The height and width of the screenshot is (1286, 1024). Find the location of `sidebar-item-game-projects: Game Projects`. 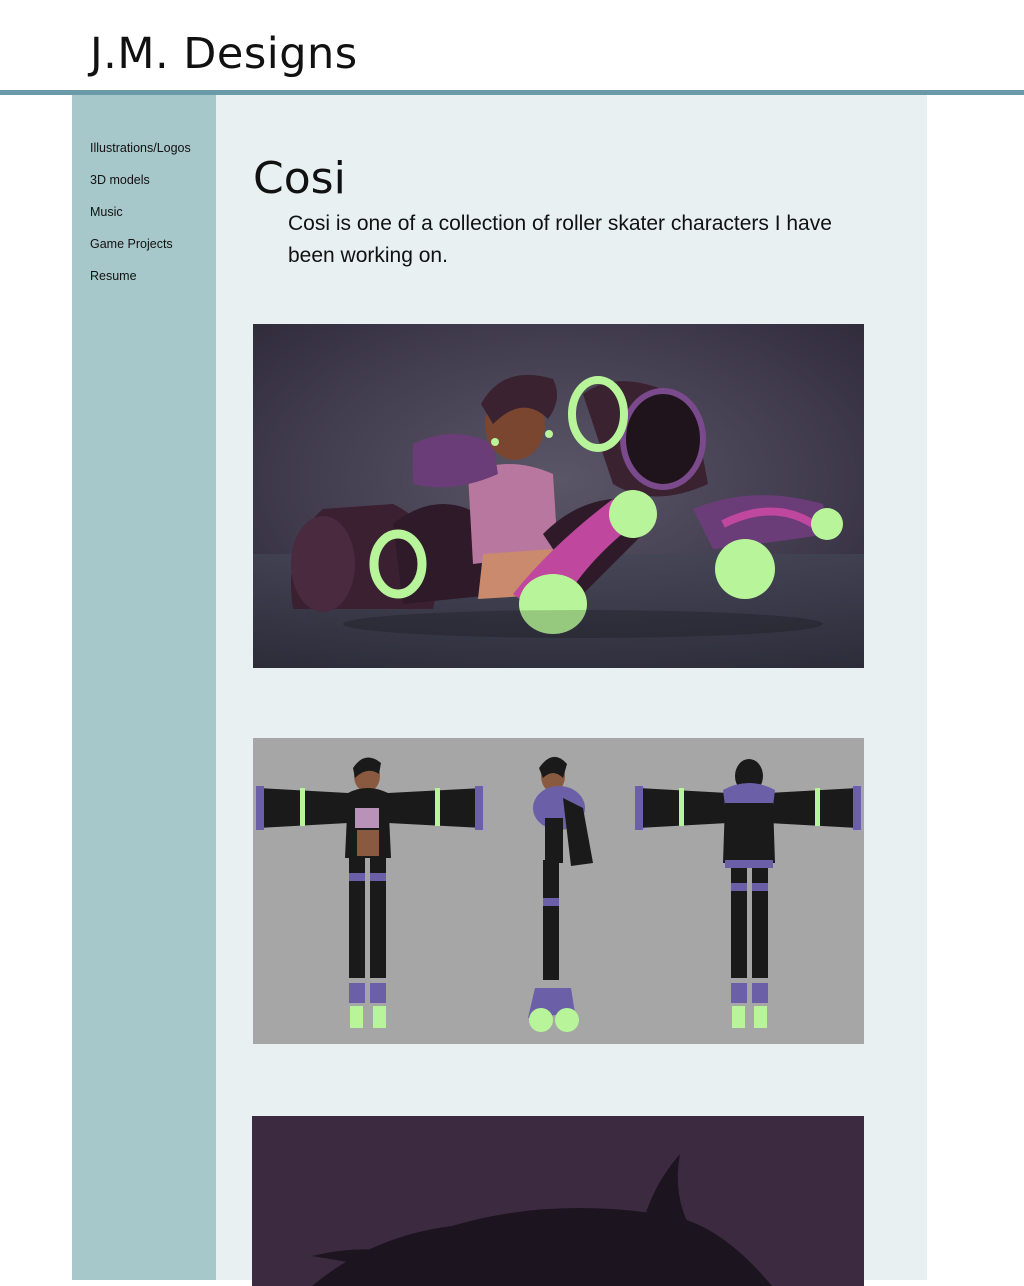

sidebar-item-game-projects: Game Projects is located at coordinates (140, 251).